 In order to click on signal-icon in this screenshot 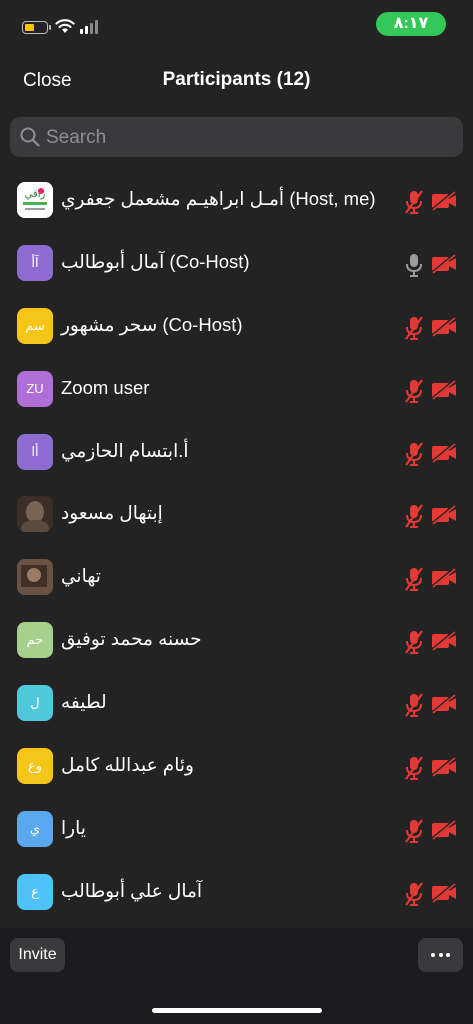, I will do `click(89, 27)`.